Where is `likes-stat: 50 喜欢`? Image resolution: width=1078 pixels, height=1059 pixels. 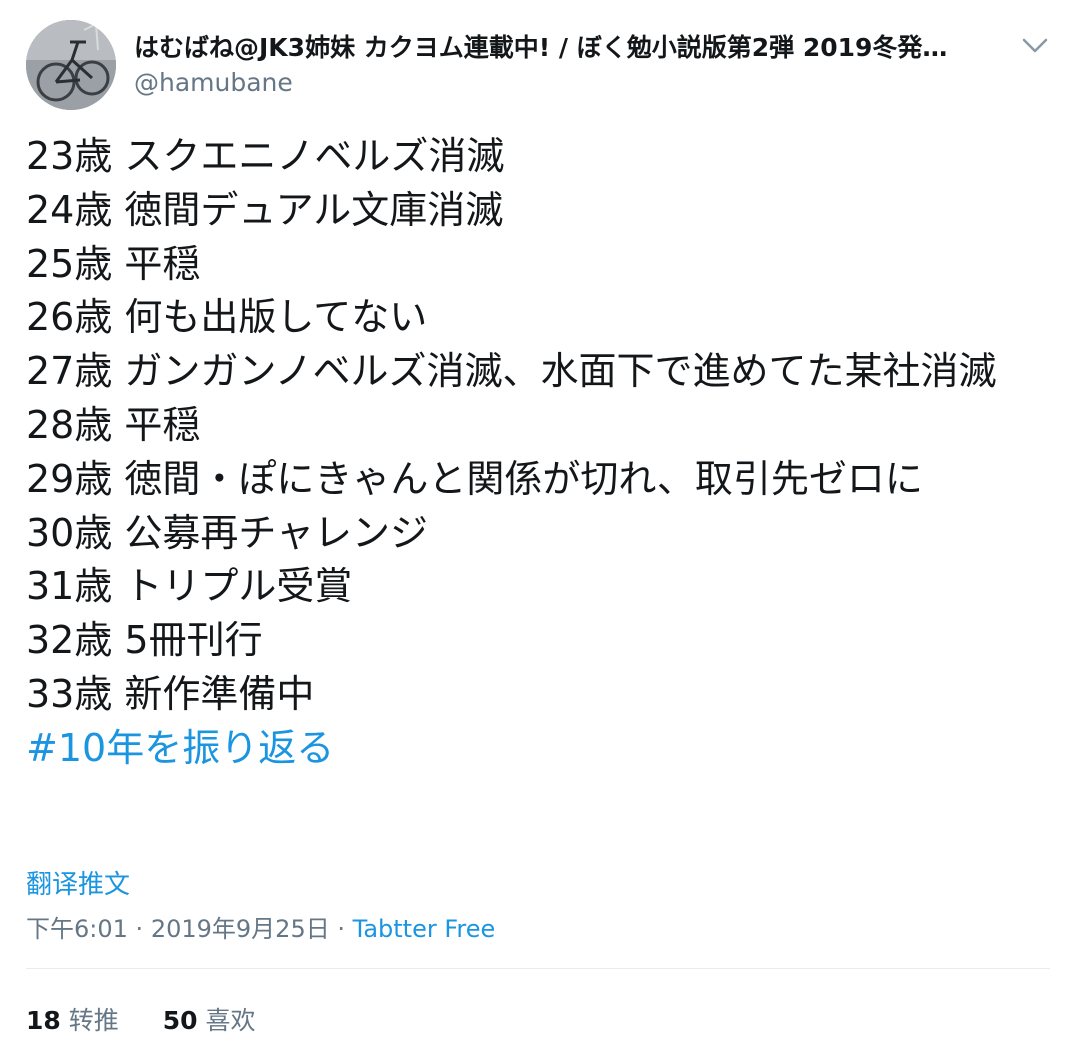
likes-stat: 50 喜欢 is located at coordinates (209, 1019).